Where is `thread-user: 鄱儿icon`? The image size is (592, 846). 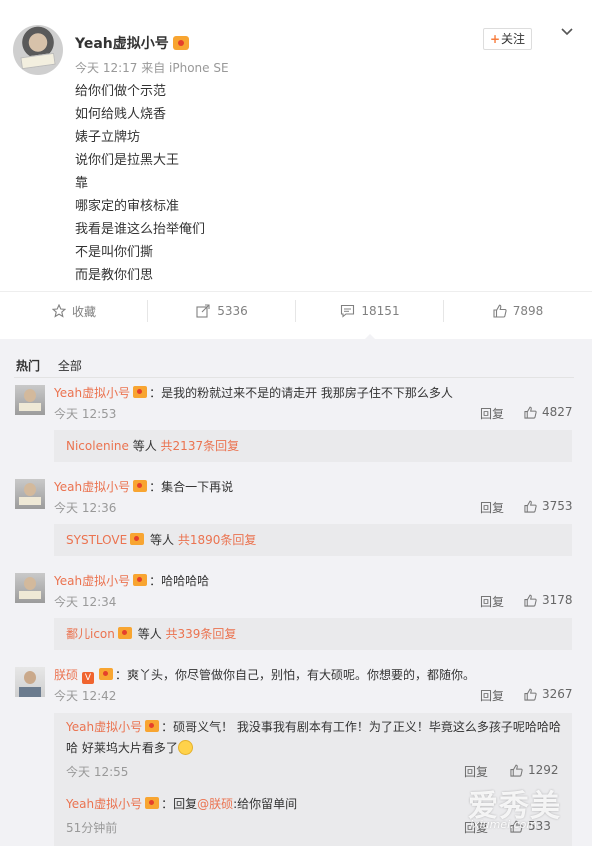 thread-user: 鄱儿icon is located at coordinates (90, 634).